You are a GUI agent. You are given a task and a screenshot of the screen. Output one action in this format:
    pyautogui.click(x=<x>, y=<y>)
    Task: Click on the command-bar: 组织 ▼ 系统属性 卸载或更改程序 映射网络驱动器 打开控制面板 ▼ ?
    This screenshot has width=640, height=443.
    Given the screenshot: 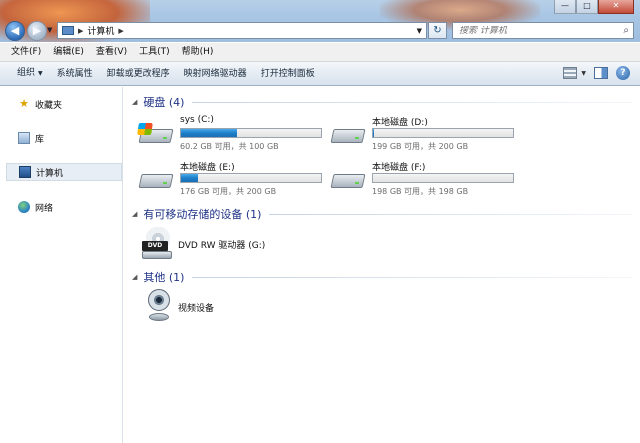 What is the action you would take?
    pyautogui.click(x=320, y=74)
    